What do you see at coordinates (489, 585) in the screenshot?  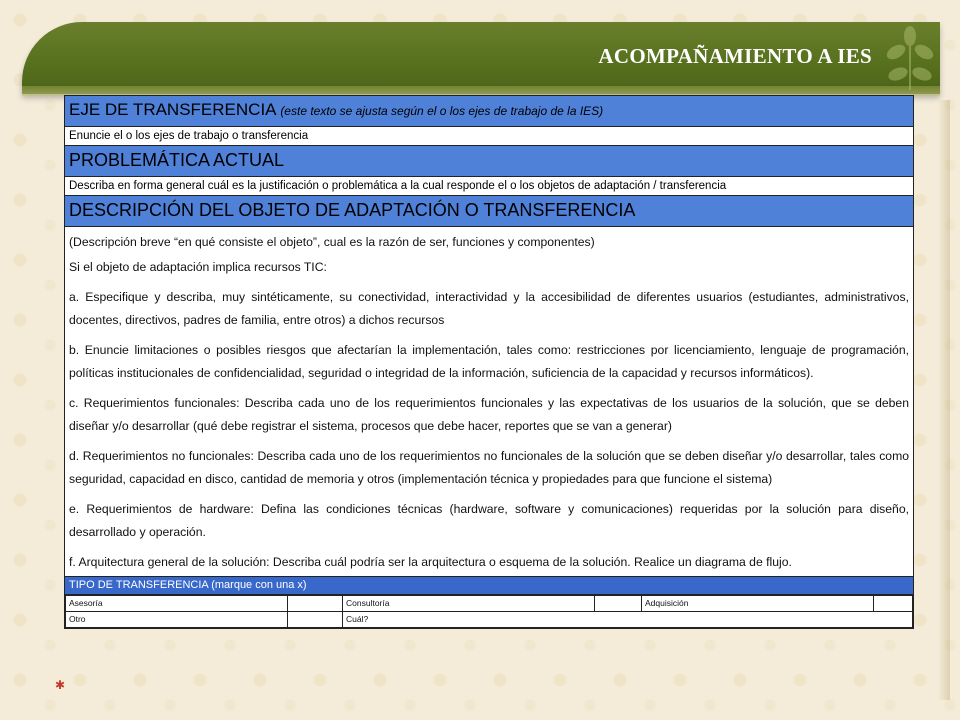 I see `tipo-header: TIPO DE TRANSFERENCIA (marque con una x)` at bounding box center [489, 585].